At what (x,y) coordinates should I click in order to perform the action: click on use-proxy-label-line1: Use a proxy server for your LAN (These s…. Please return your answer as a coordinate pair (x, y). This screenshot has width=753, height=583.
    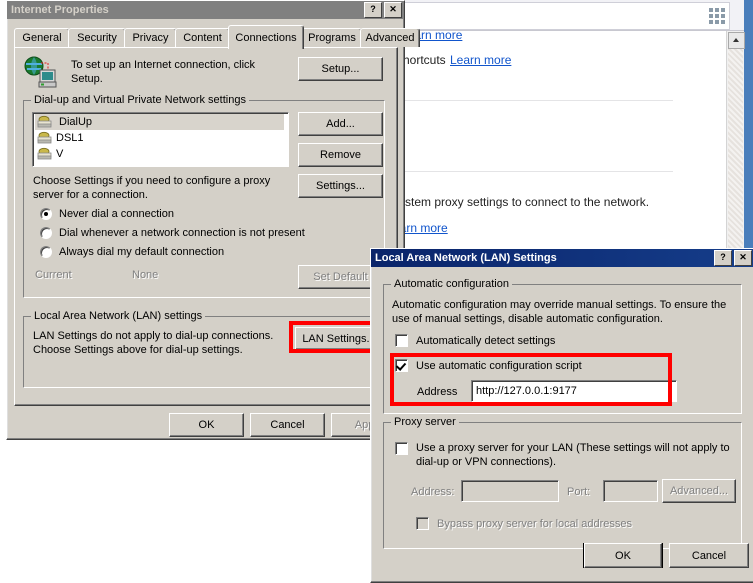
    Looking at the image, I should click on (573, 448).